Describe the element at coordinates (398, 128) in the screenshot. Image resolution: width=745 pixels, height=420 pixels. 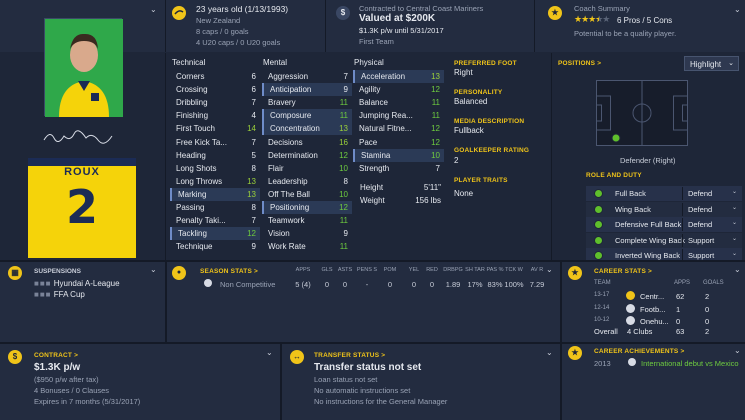
I see `attribute-row: Natural Fitne... 12` at that location.